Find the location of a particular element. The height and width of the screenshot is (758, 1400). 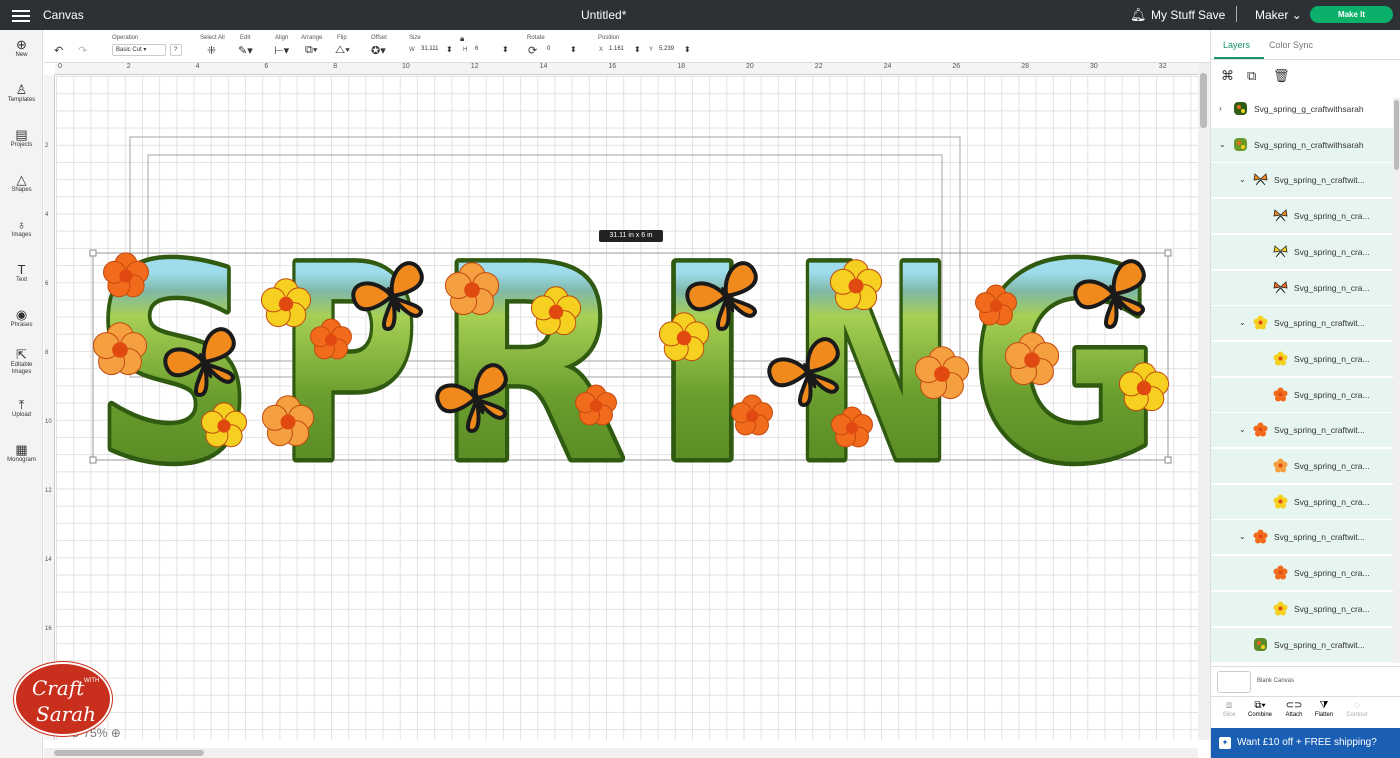

chevron-icon: › is located at coordinates (1220, 108).